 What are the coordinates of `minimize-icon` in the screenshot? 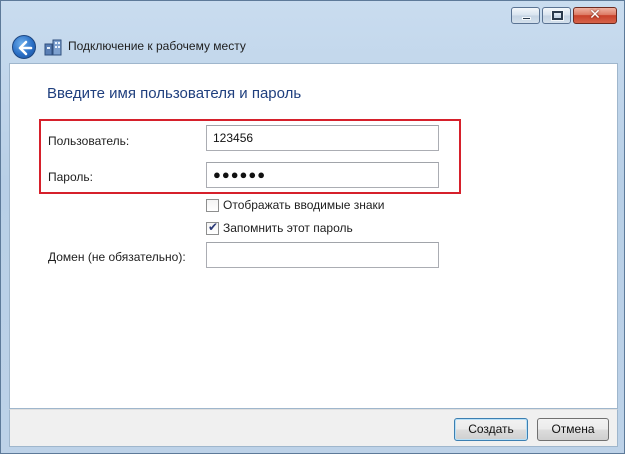 It's located at (526, 18).